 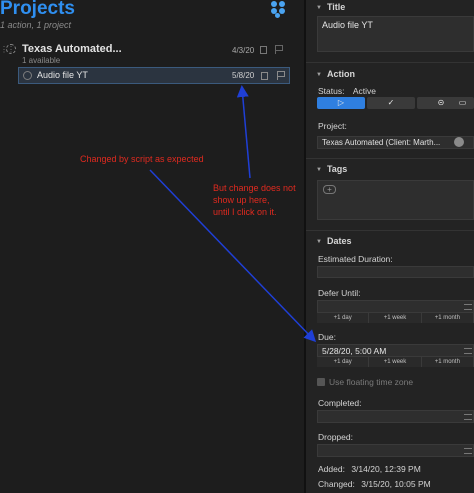 I want to click on task-row: Audio file YT 5/8/20, so click(x=154, y=75).